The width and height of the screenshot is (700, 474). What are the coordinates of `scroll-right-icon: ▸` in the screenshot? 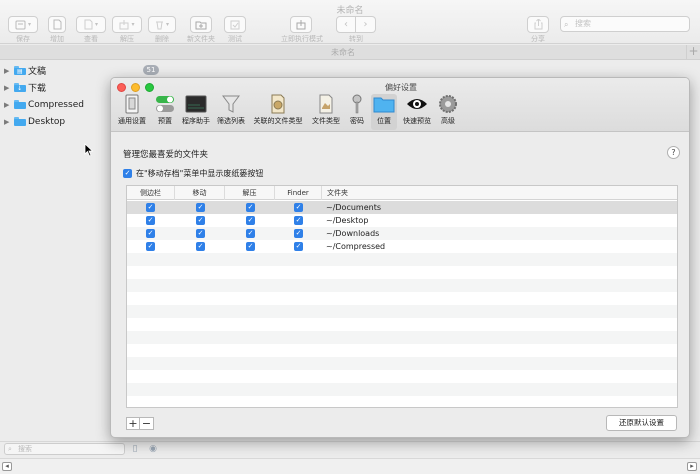 It's located at (692, 466).